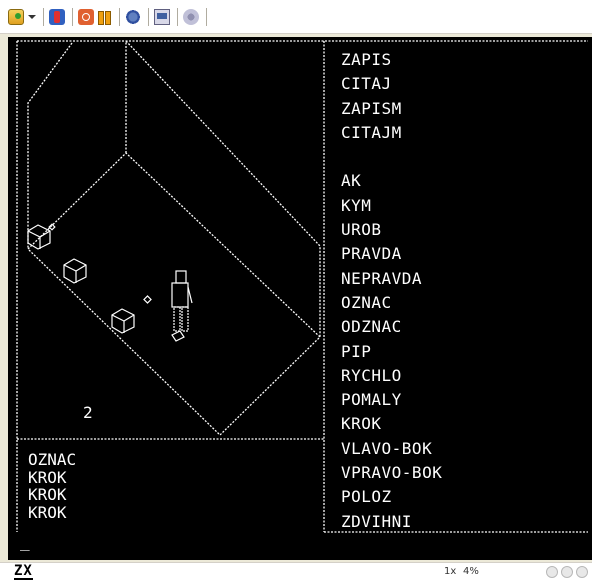 This screenshot has height=582, width=592. Describe the element at coordinates (391, 109) in the screenshot. I see `menu-item: ZAPISM` at that location.